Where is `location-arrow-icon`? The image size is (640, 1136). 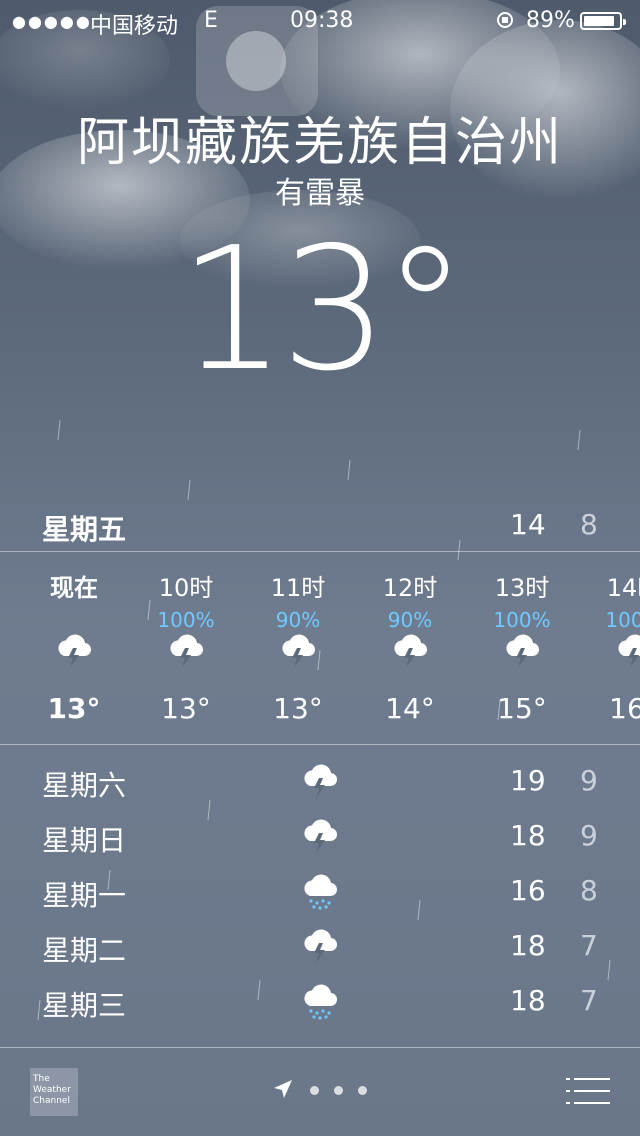 location-arrow-icon is located at coordinates (283, 1089).